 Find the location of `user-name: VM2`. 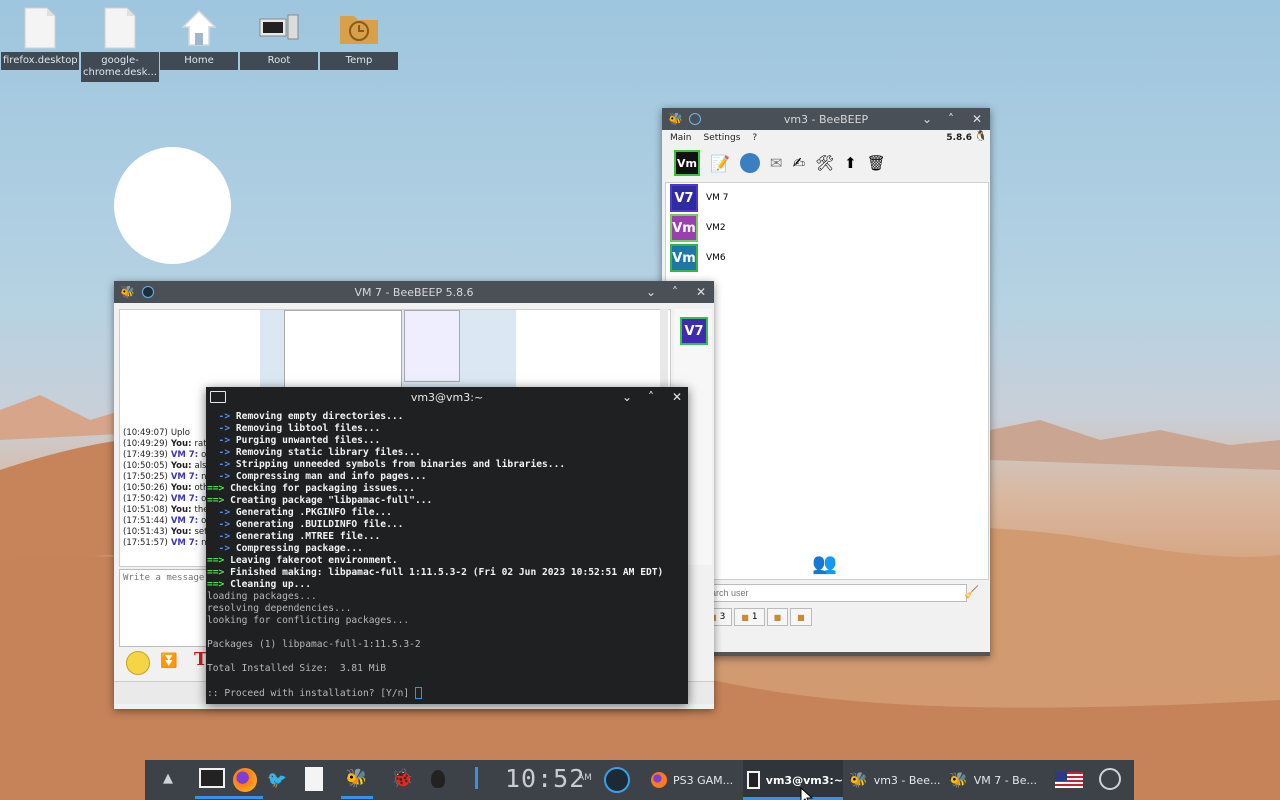

user-name: VM2 is located at coordinates (716, 228).